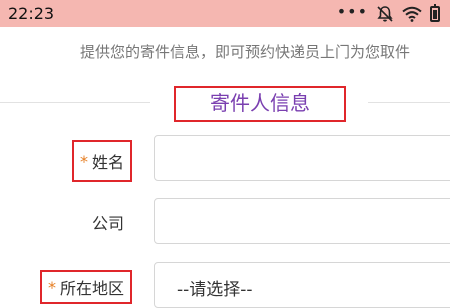 The image size is (450, 308). Describe the element at coordinates (225, 13) in the screenshot. I see `status-bar: 22:23 •••` at that location.